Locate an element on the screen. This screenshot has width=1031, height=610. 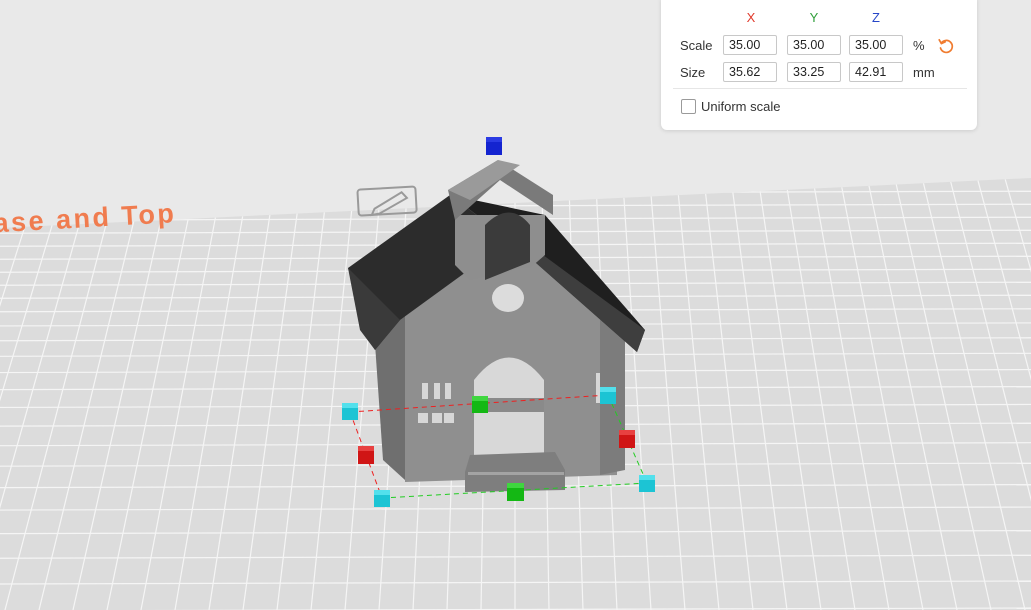
panel-divider is located at coordinates (820, 88).